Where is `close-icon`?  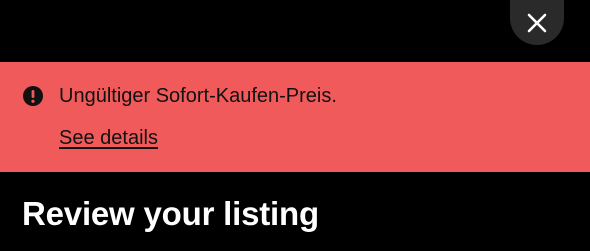 close-icon is located at coordinates (537, 23).